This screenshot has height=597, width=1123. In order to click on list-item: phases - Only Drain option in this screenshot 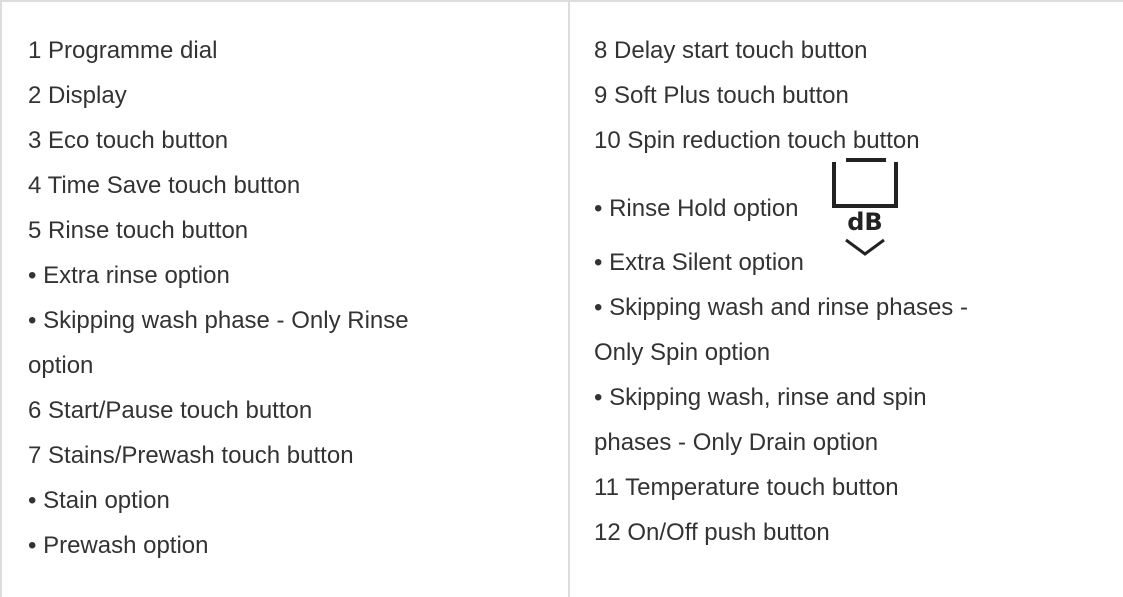, I will do `click(736, 442)`.